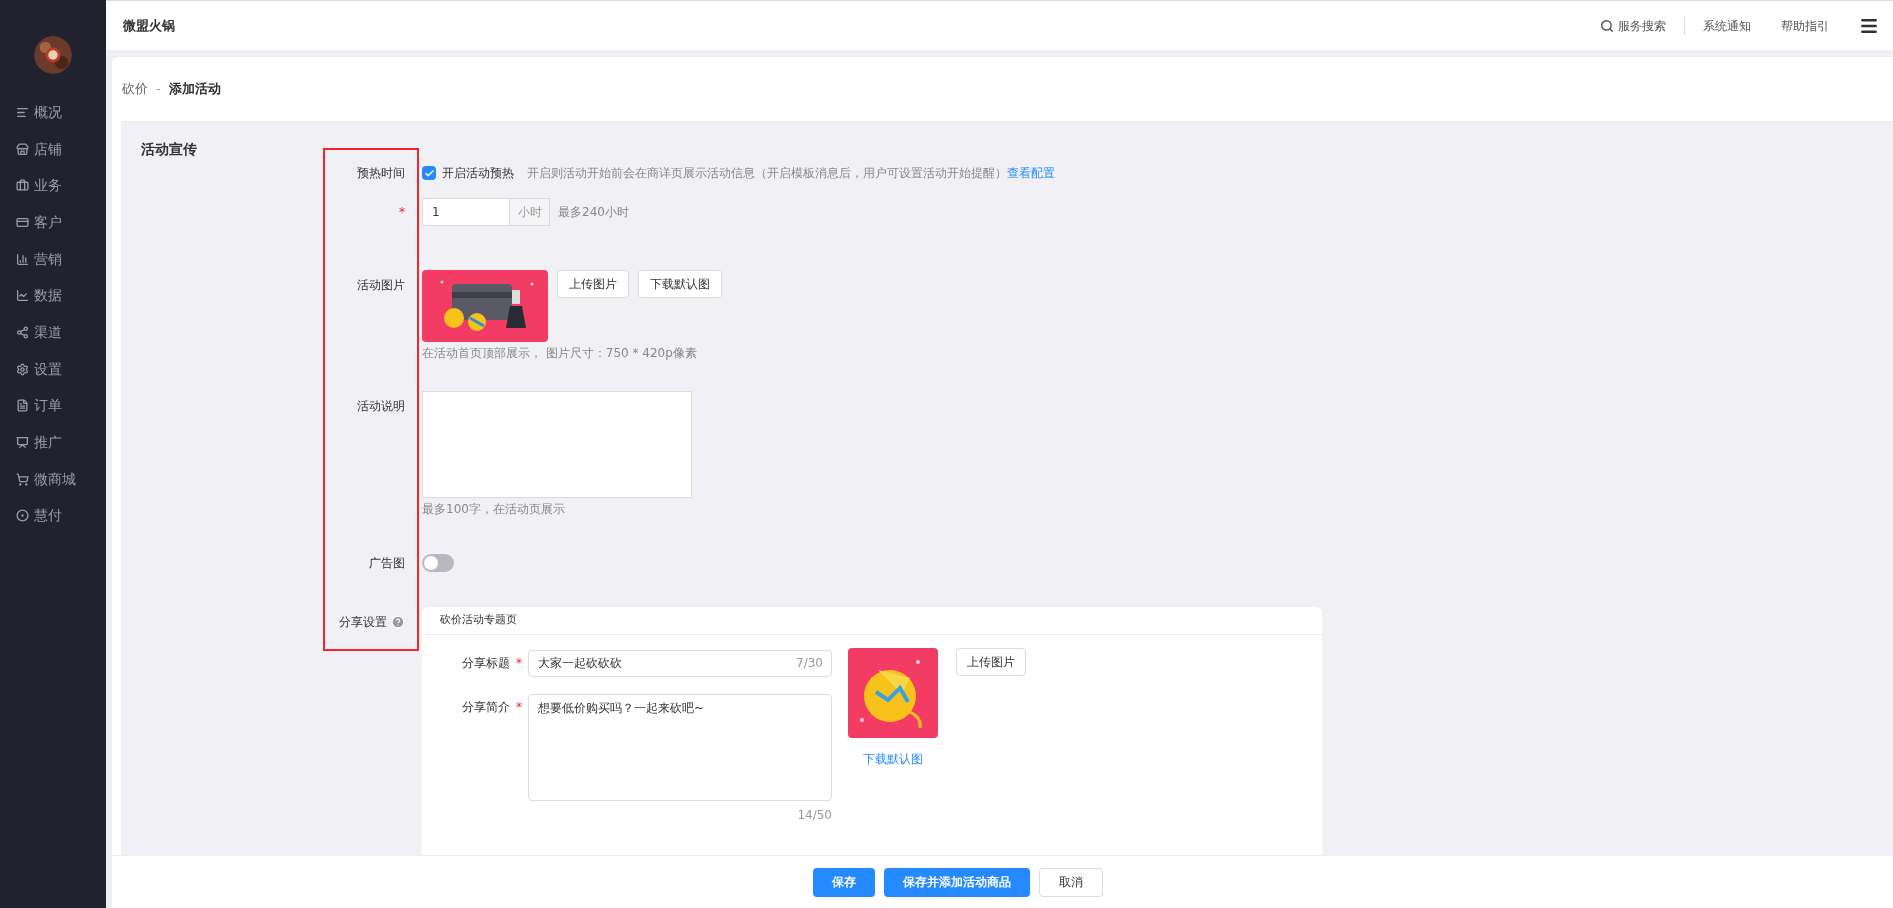 This screenshot has width=1893, height=908. What do you see at coordinates (843, 882) in the screenshot?
I see `primary-button: 保存` at bounding box center [843, 882].